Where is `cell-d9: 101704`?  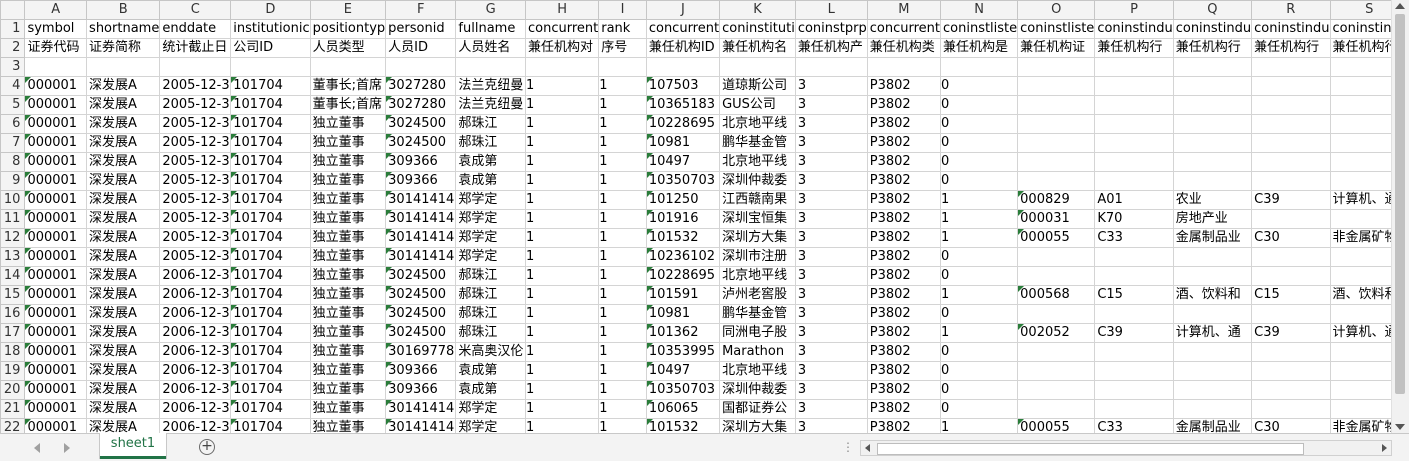 cell-d9: 101704 is located at coordinates (270, 181).